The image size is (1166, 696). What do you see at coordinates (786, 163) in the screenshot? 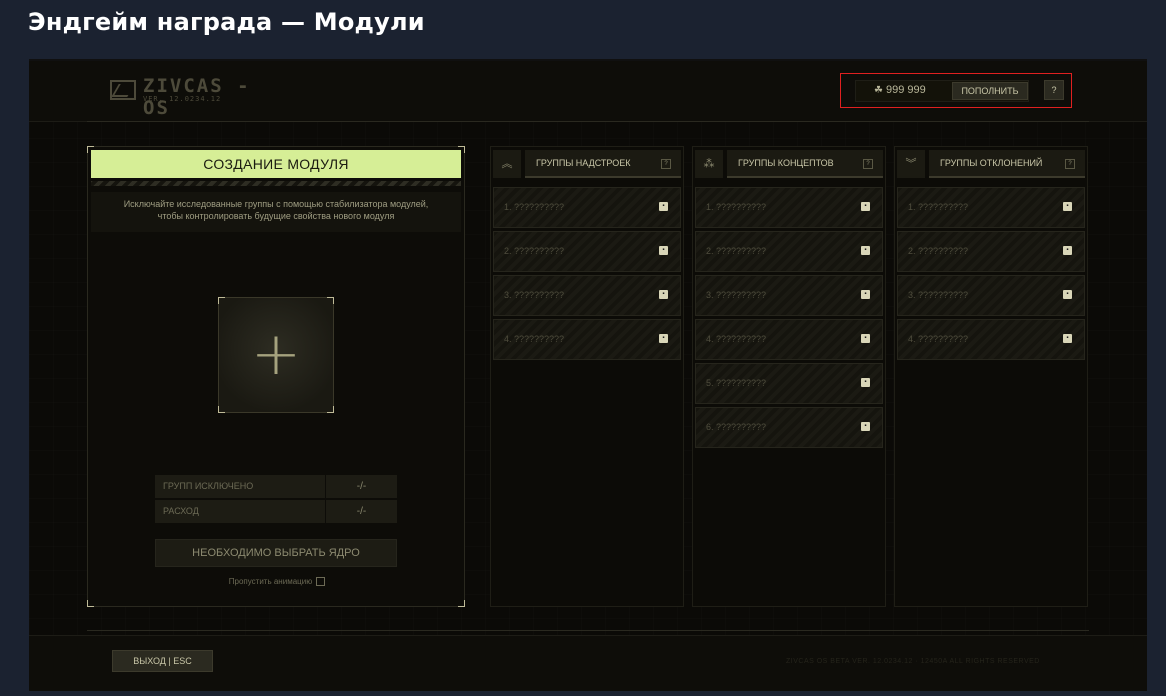
I see `group-title: ГРУППЫ КОНЦЕПТОВ` at bounding box center [786, 163].